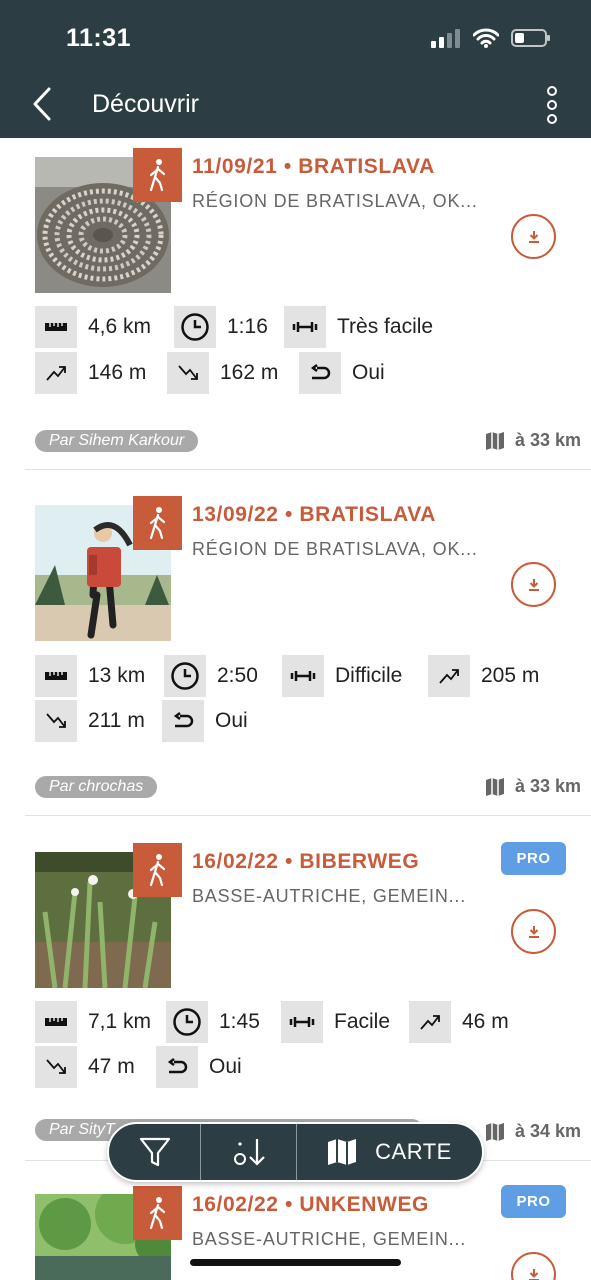  What do you see at coordinates (313, 167) in the screenshot?
I see `trek-title: 11/09/21 • BRATISLAVA` at bounding box center [313, 167].